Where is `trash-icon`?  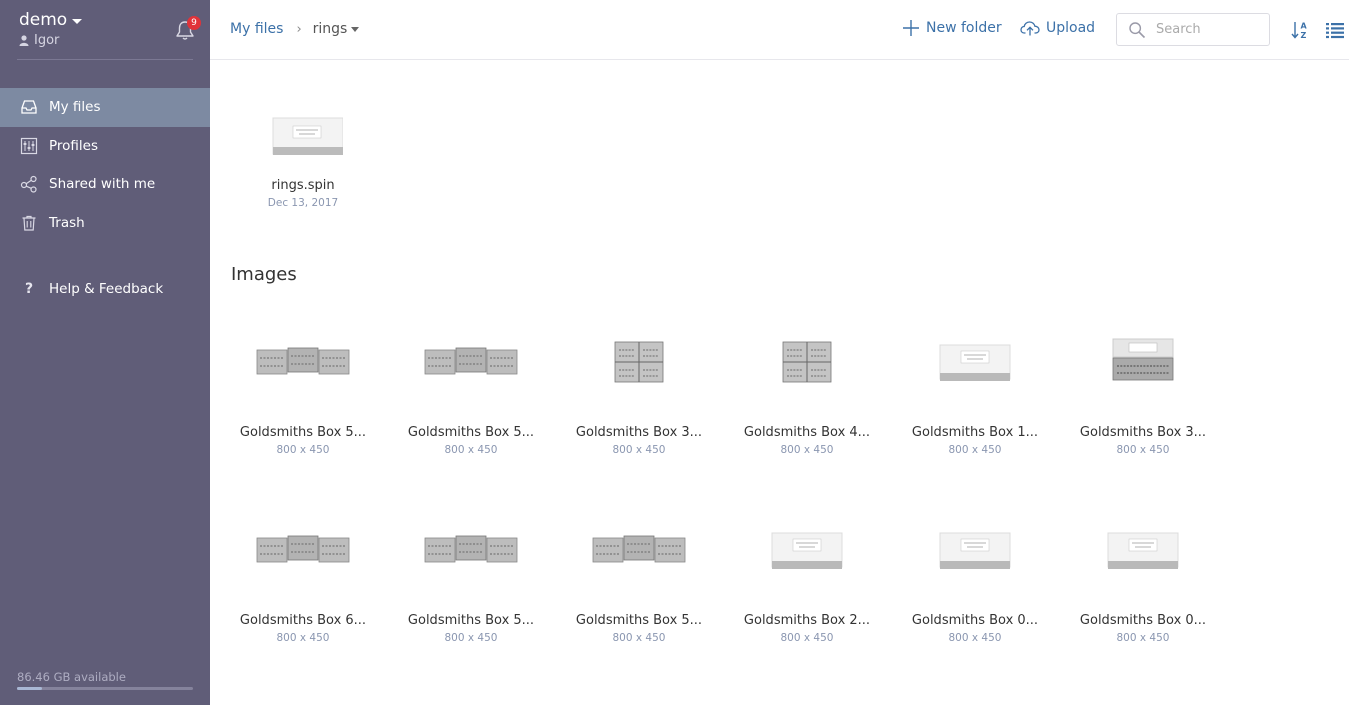 trash-icon is located at coordinates (29, 223).